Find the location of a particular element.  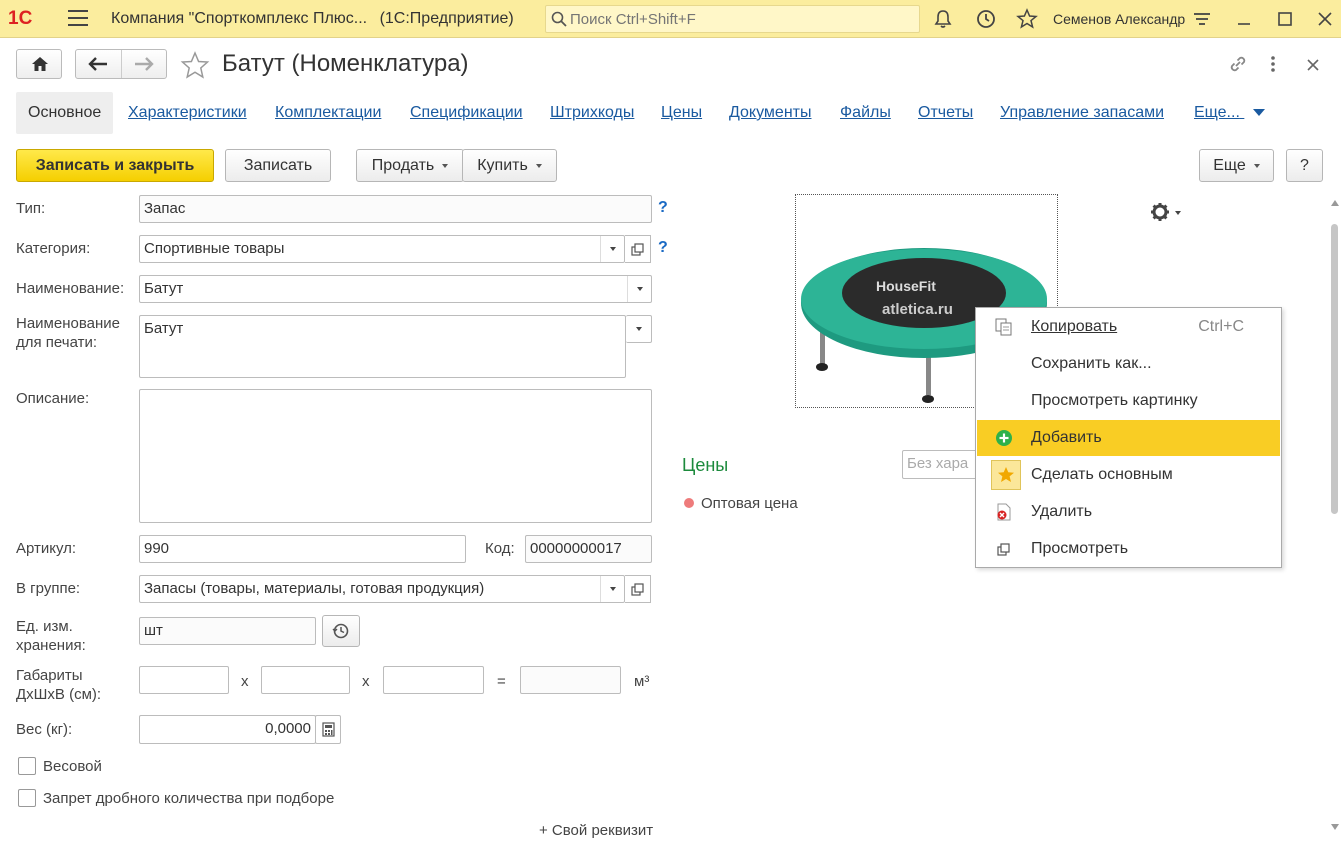

favorite-star-icon is located at coordinates (195, 65).